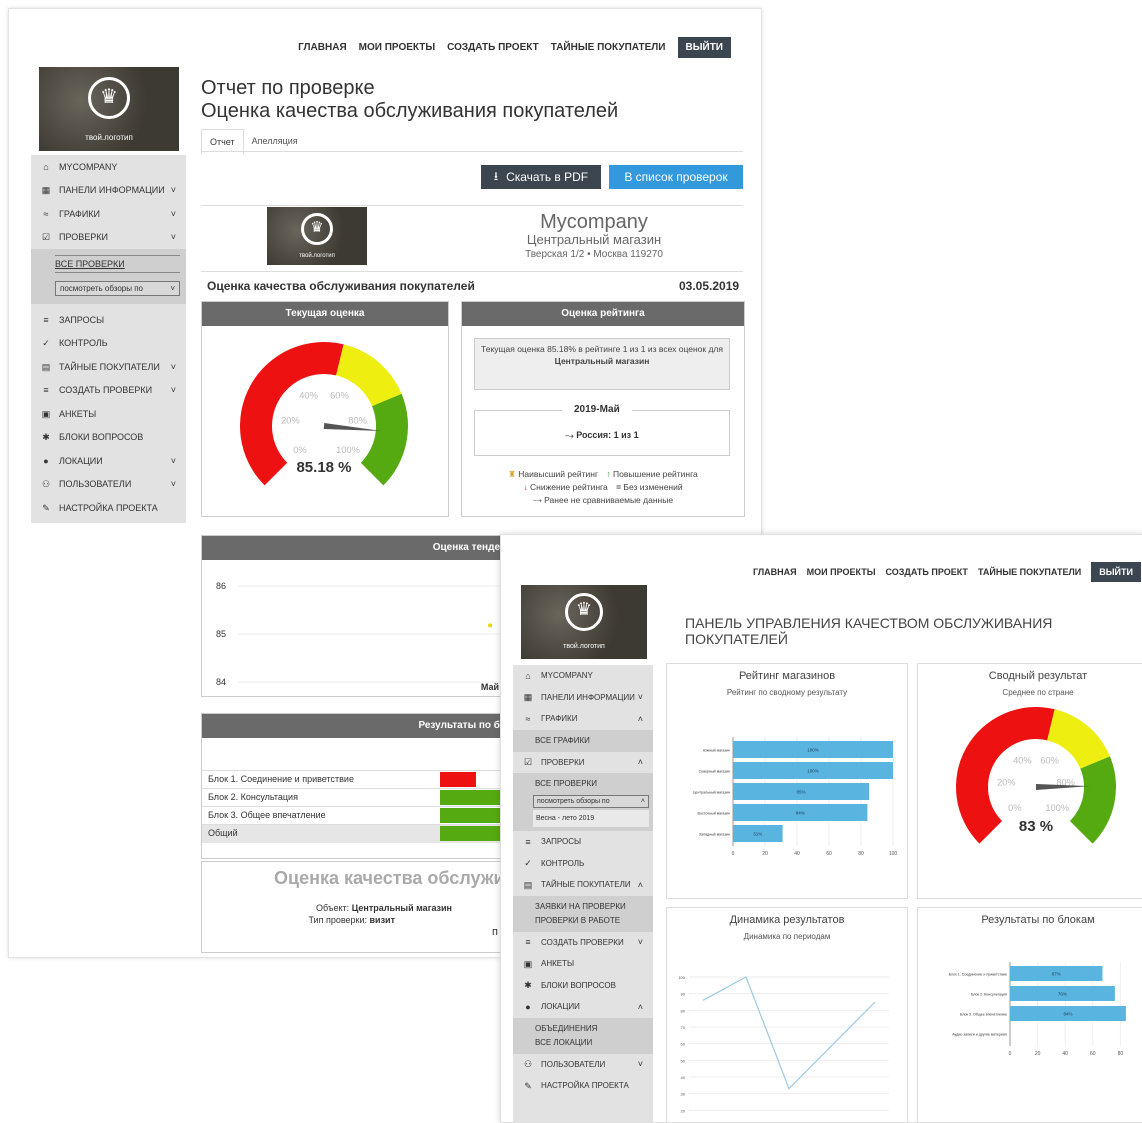 The height and width of the screenshot is (1123, 1142). What do you see at coordinates (787, 920) in the screenshot?
I see `dynamics-title: Динамика результатов` at bounding box center [787, 920].